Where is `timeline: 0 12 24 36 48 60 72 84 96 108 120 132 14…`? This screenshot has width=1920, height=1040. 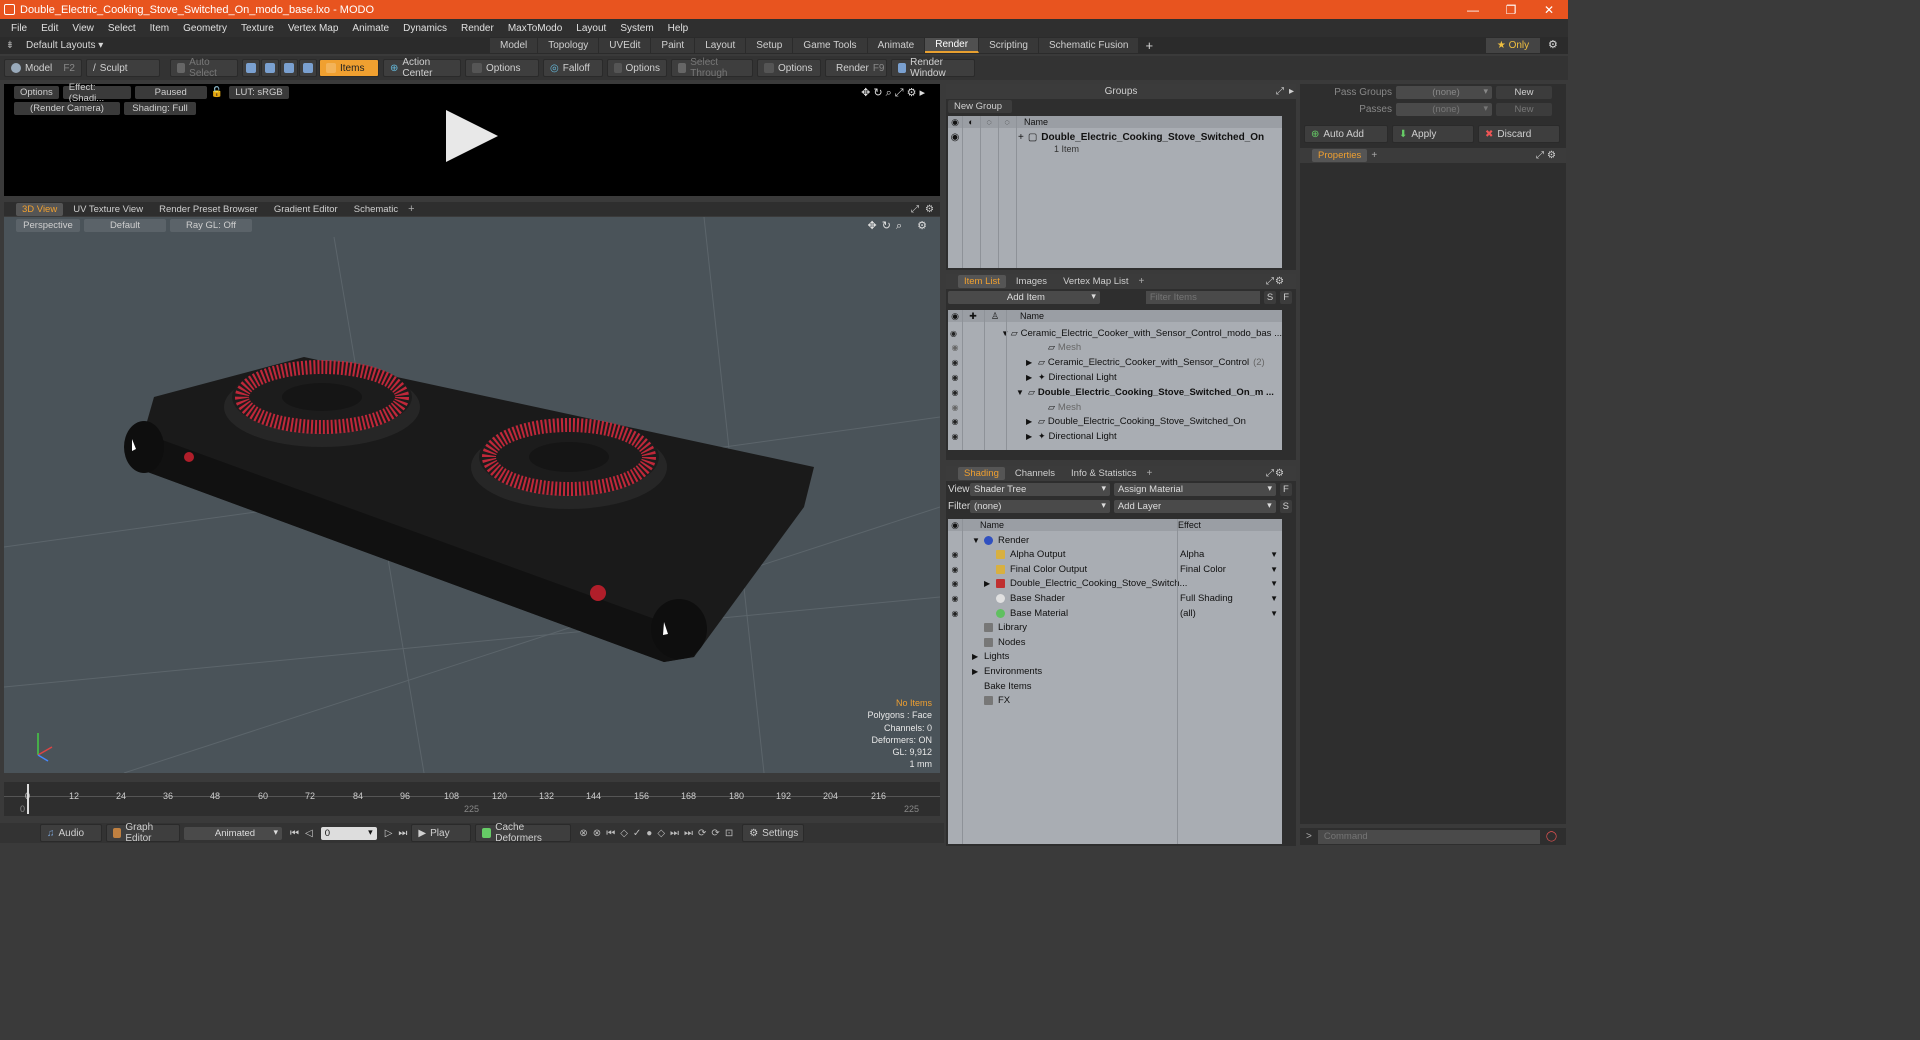 timeline: 0 12 24 36 48 60 72 84 96 108 120 132 14… is located at coordinates (472, 799).